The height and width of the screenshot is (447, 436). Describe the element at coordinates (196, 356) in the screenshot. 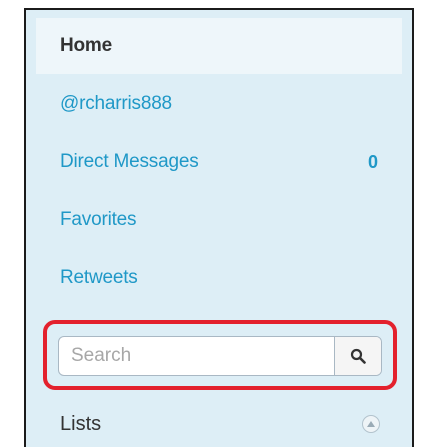

I see `search-input` at that location.